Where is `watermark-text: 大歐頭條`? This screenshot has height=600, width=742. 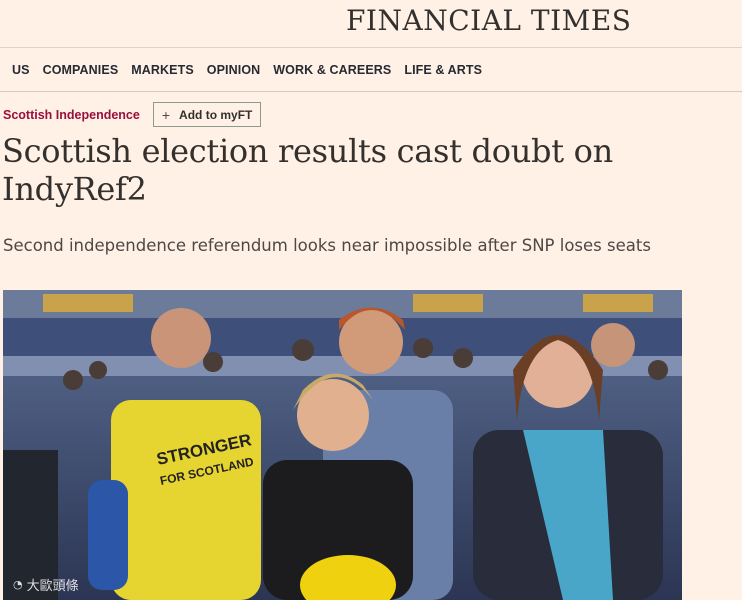 watermark-text: 大歐頭條 is located at coordinates (52, 586).